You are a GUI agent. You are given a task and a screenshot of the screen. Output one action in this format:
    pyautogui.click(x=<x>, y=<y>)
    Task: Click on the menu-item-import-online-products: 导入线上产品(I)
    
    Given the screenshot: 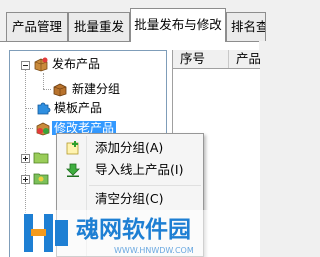 What is the action you would take?
    pyautogui.click(x=130, y=170)
    